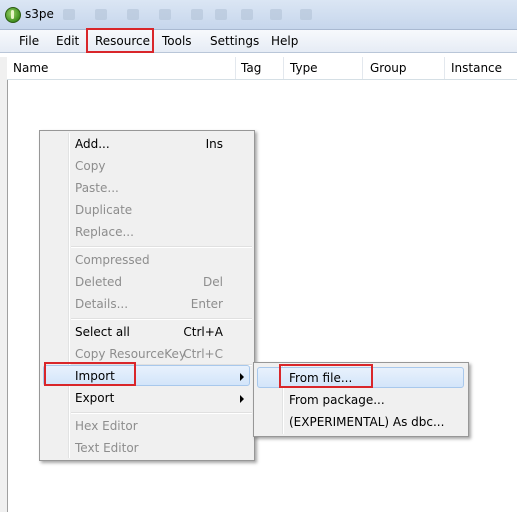 This screenshot has height=512, width=517. I want to click on menu-item-shortcut: Ins, so click(214, 144).